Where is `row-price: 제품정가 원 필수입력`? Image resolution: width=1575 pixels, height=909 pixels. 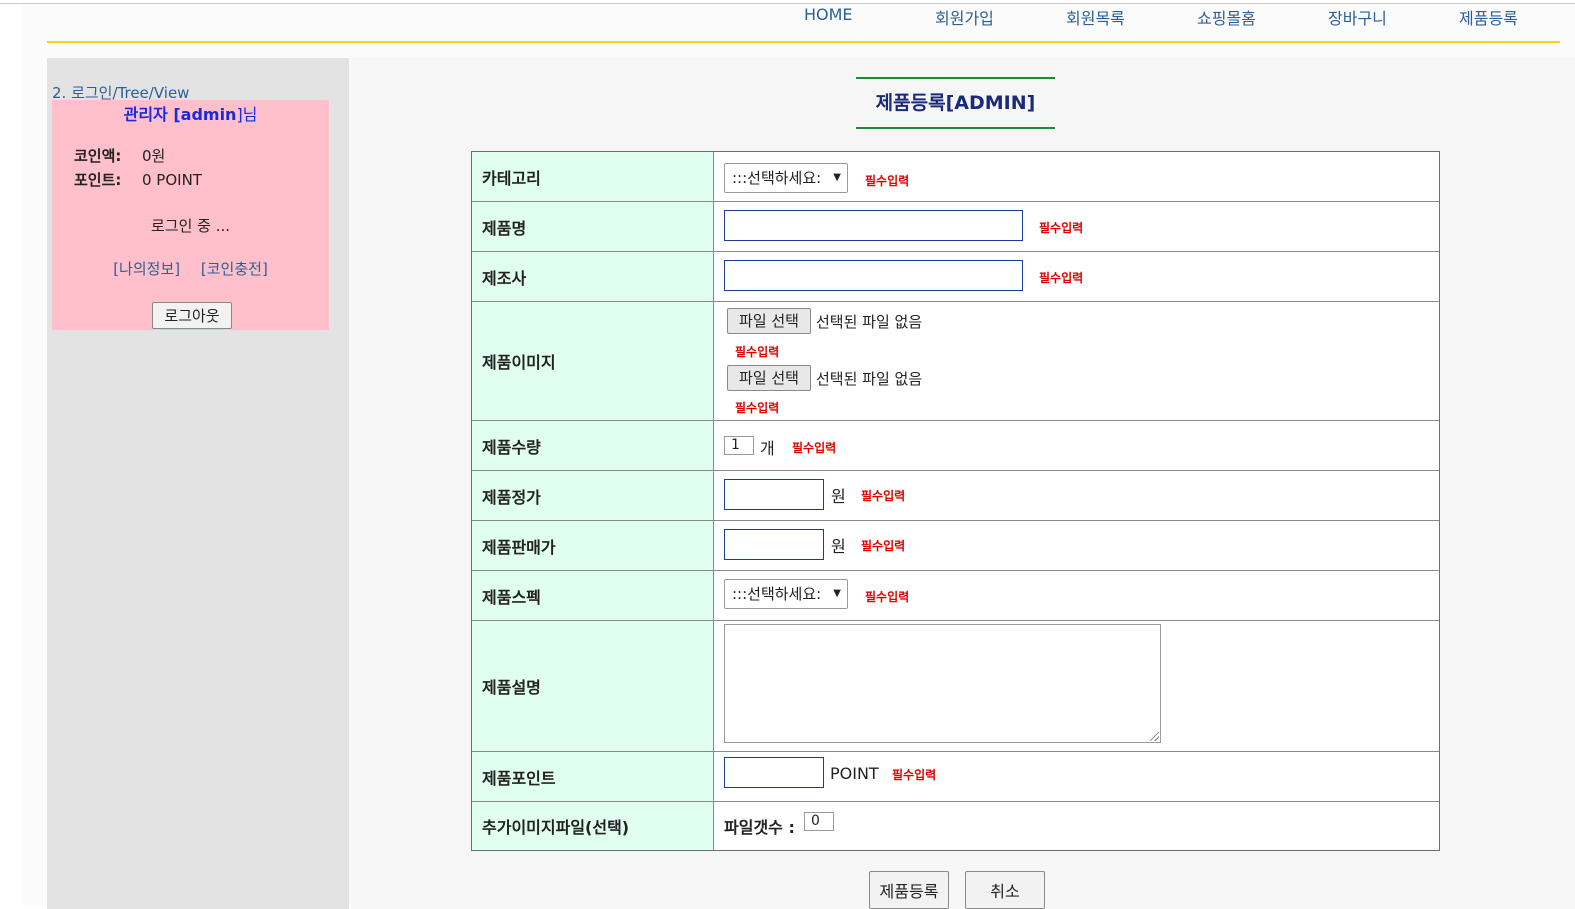
row-price: 제품정가 원 필수입력 is located at coordinates (955, 496).